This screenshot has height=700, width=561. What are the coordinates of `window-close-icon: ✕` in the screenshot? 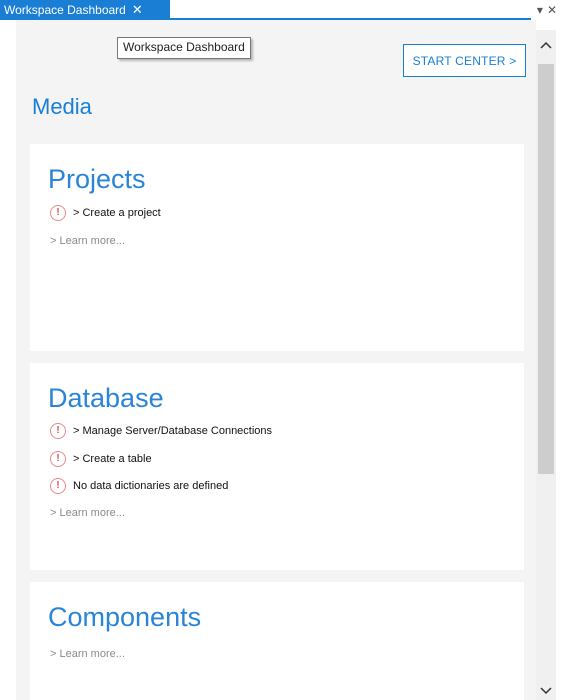 It's located at (552, 10).